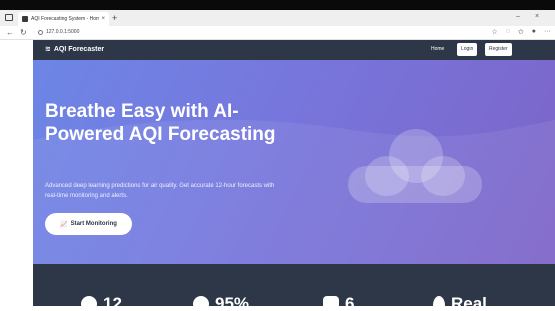 This screenshot has width=555, height=311. What do you see at coordinates (469, 300) in the screenshot?
I see `stat-value: Real` at bounding box center [469, 300].